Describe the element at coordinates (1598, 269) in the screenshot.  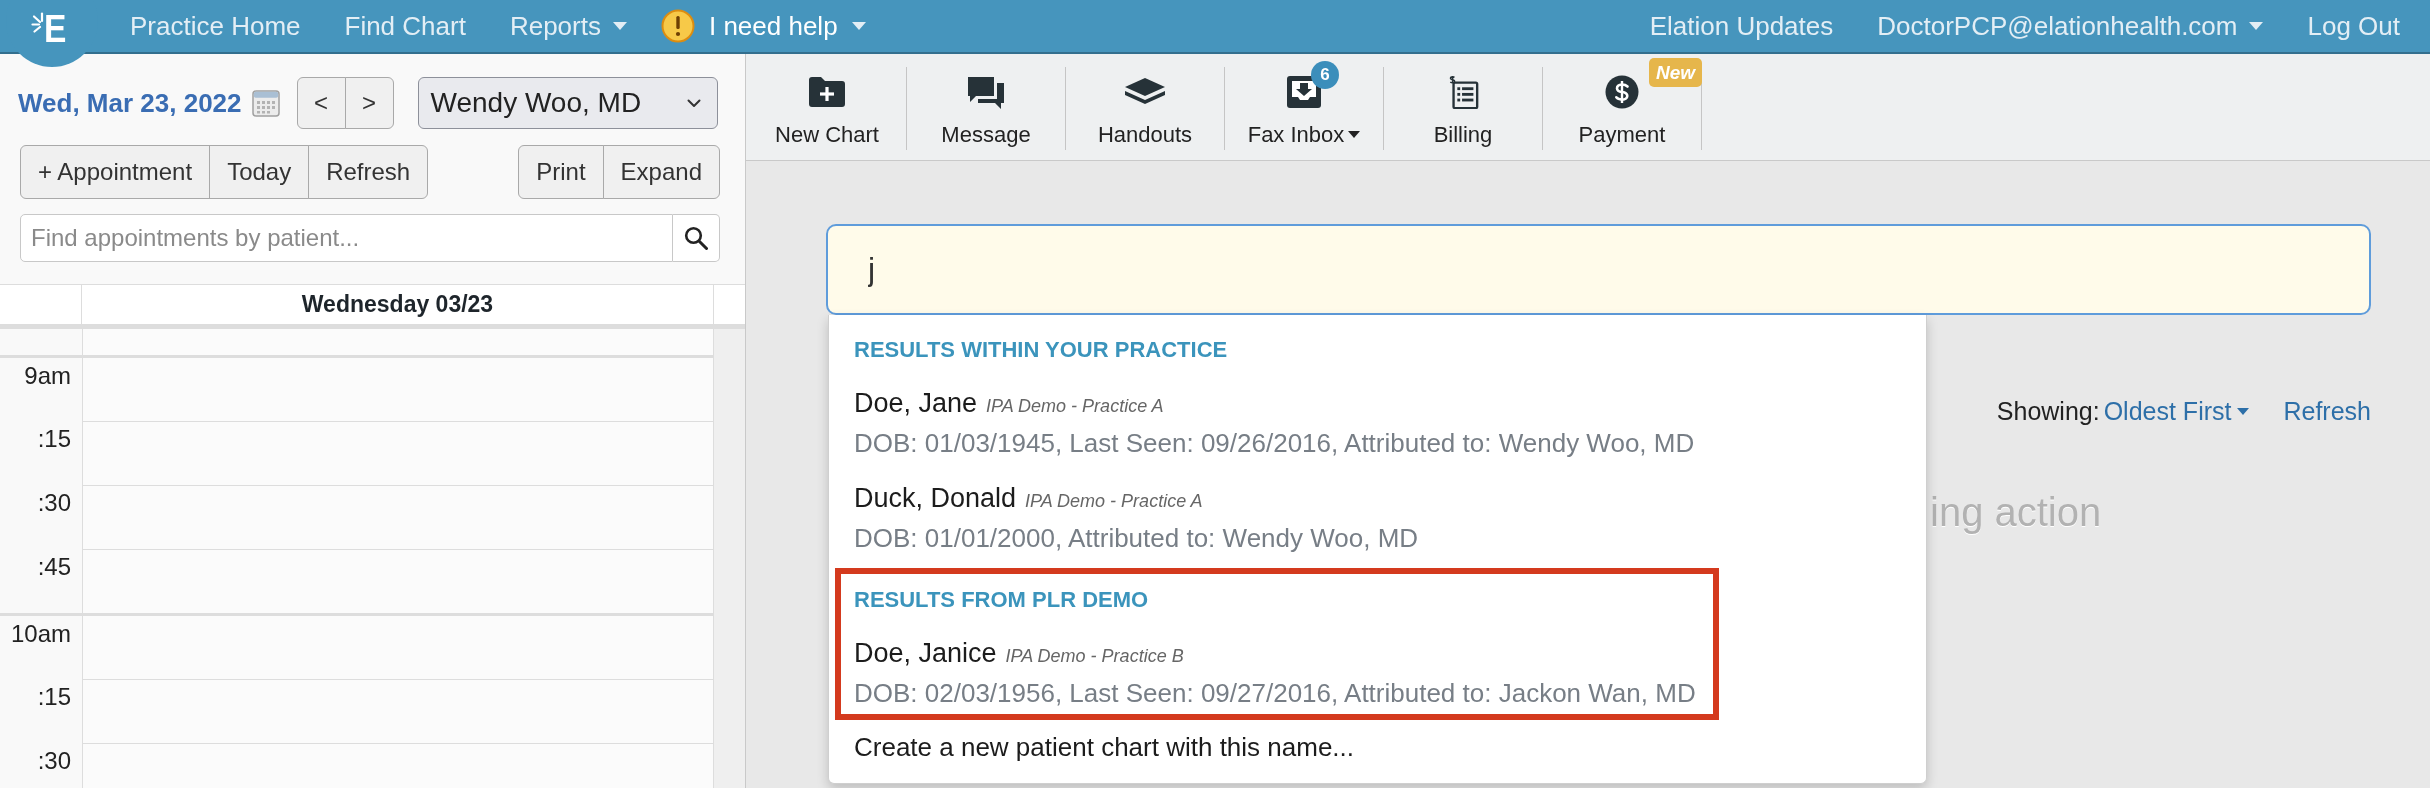
I see `patient-search-field: j` at that location.